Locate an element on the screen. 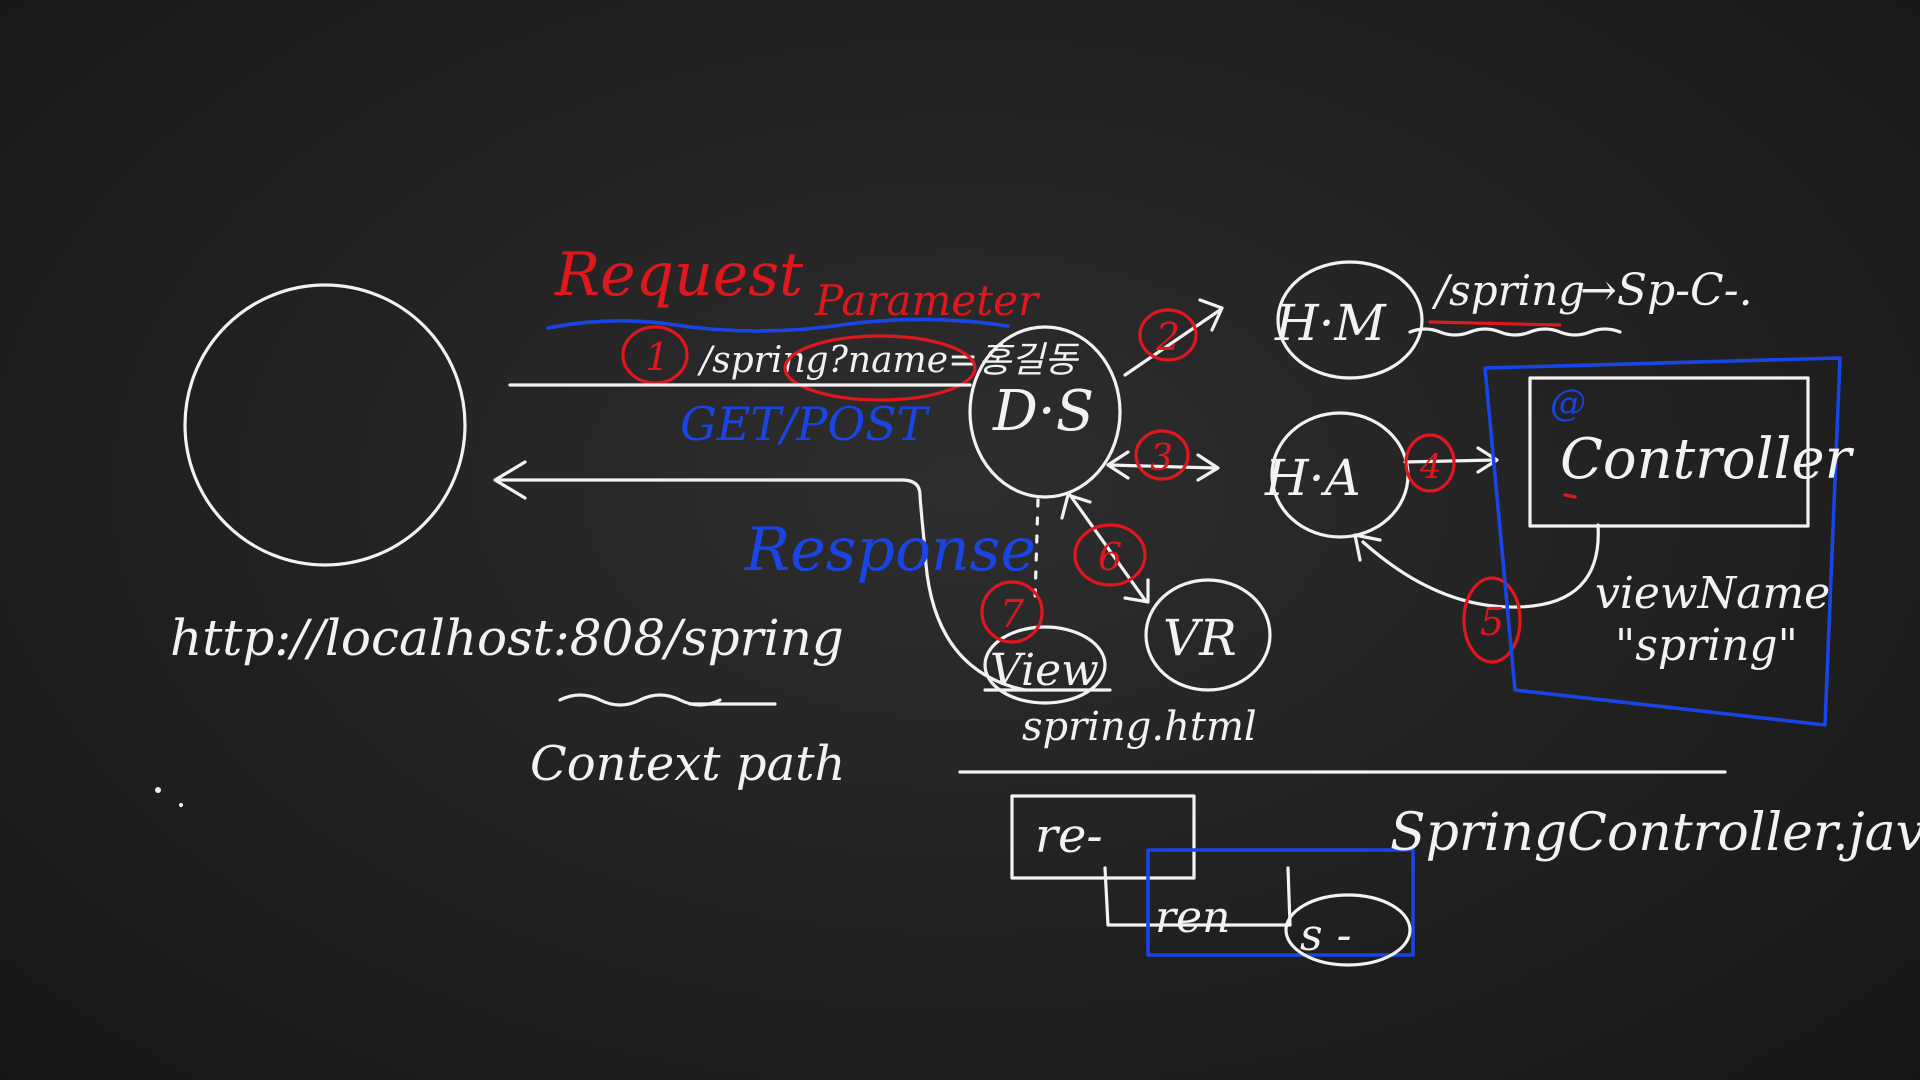 The image size is (1920, 1080). annotation-label: @ is located at coordinates (1568, 403).